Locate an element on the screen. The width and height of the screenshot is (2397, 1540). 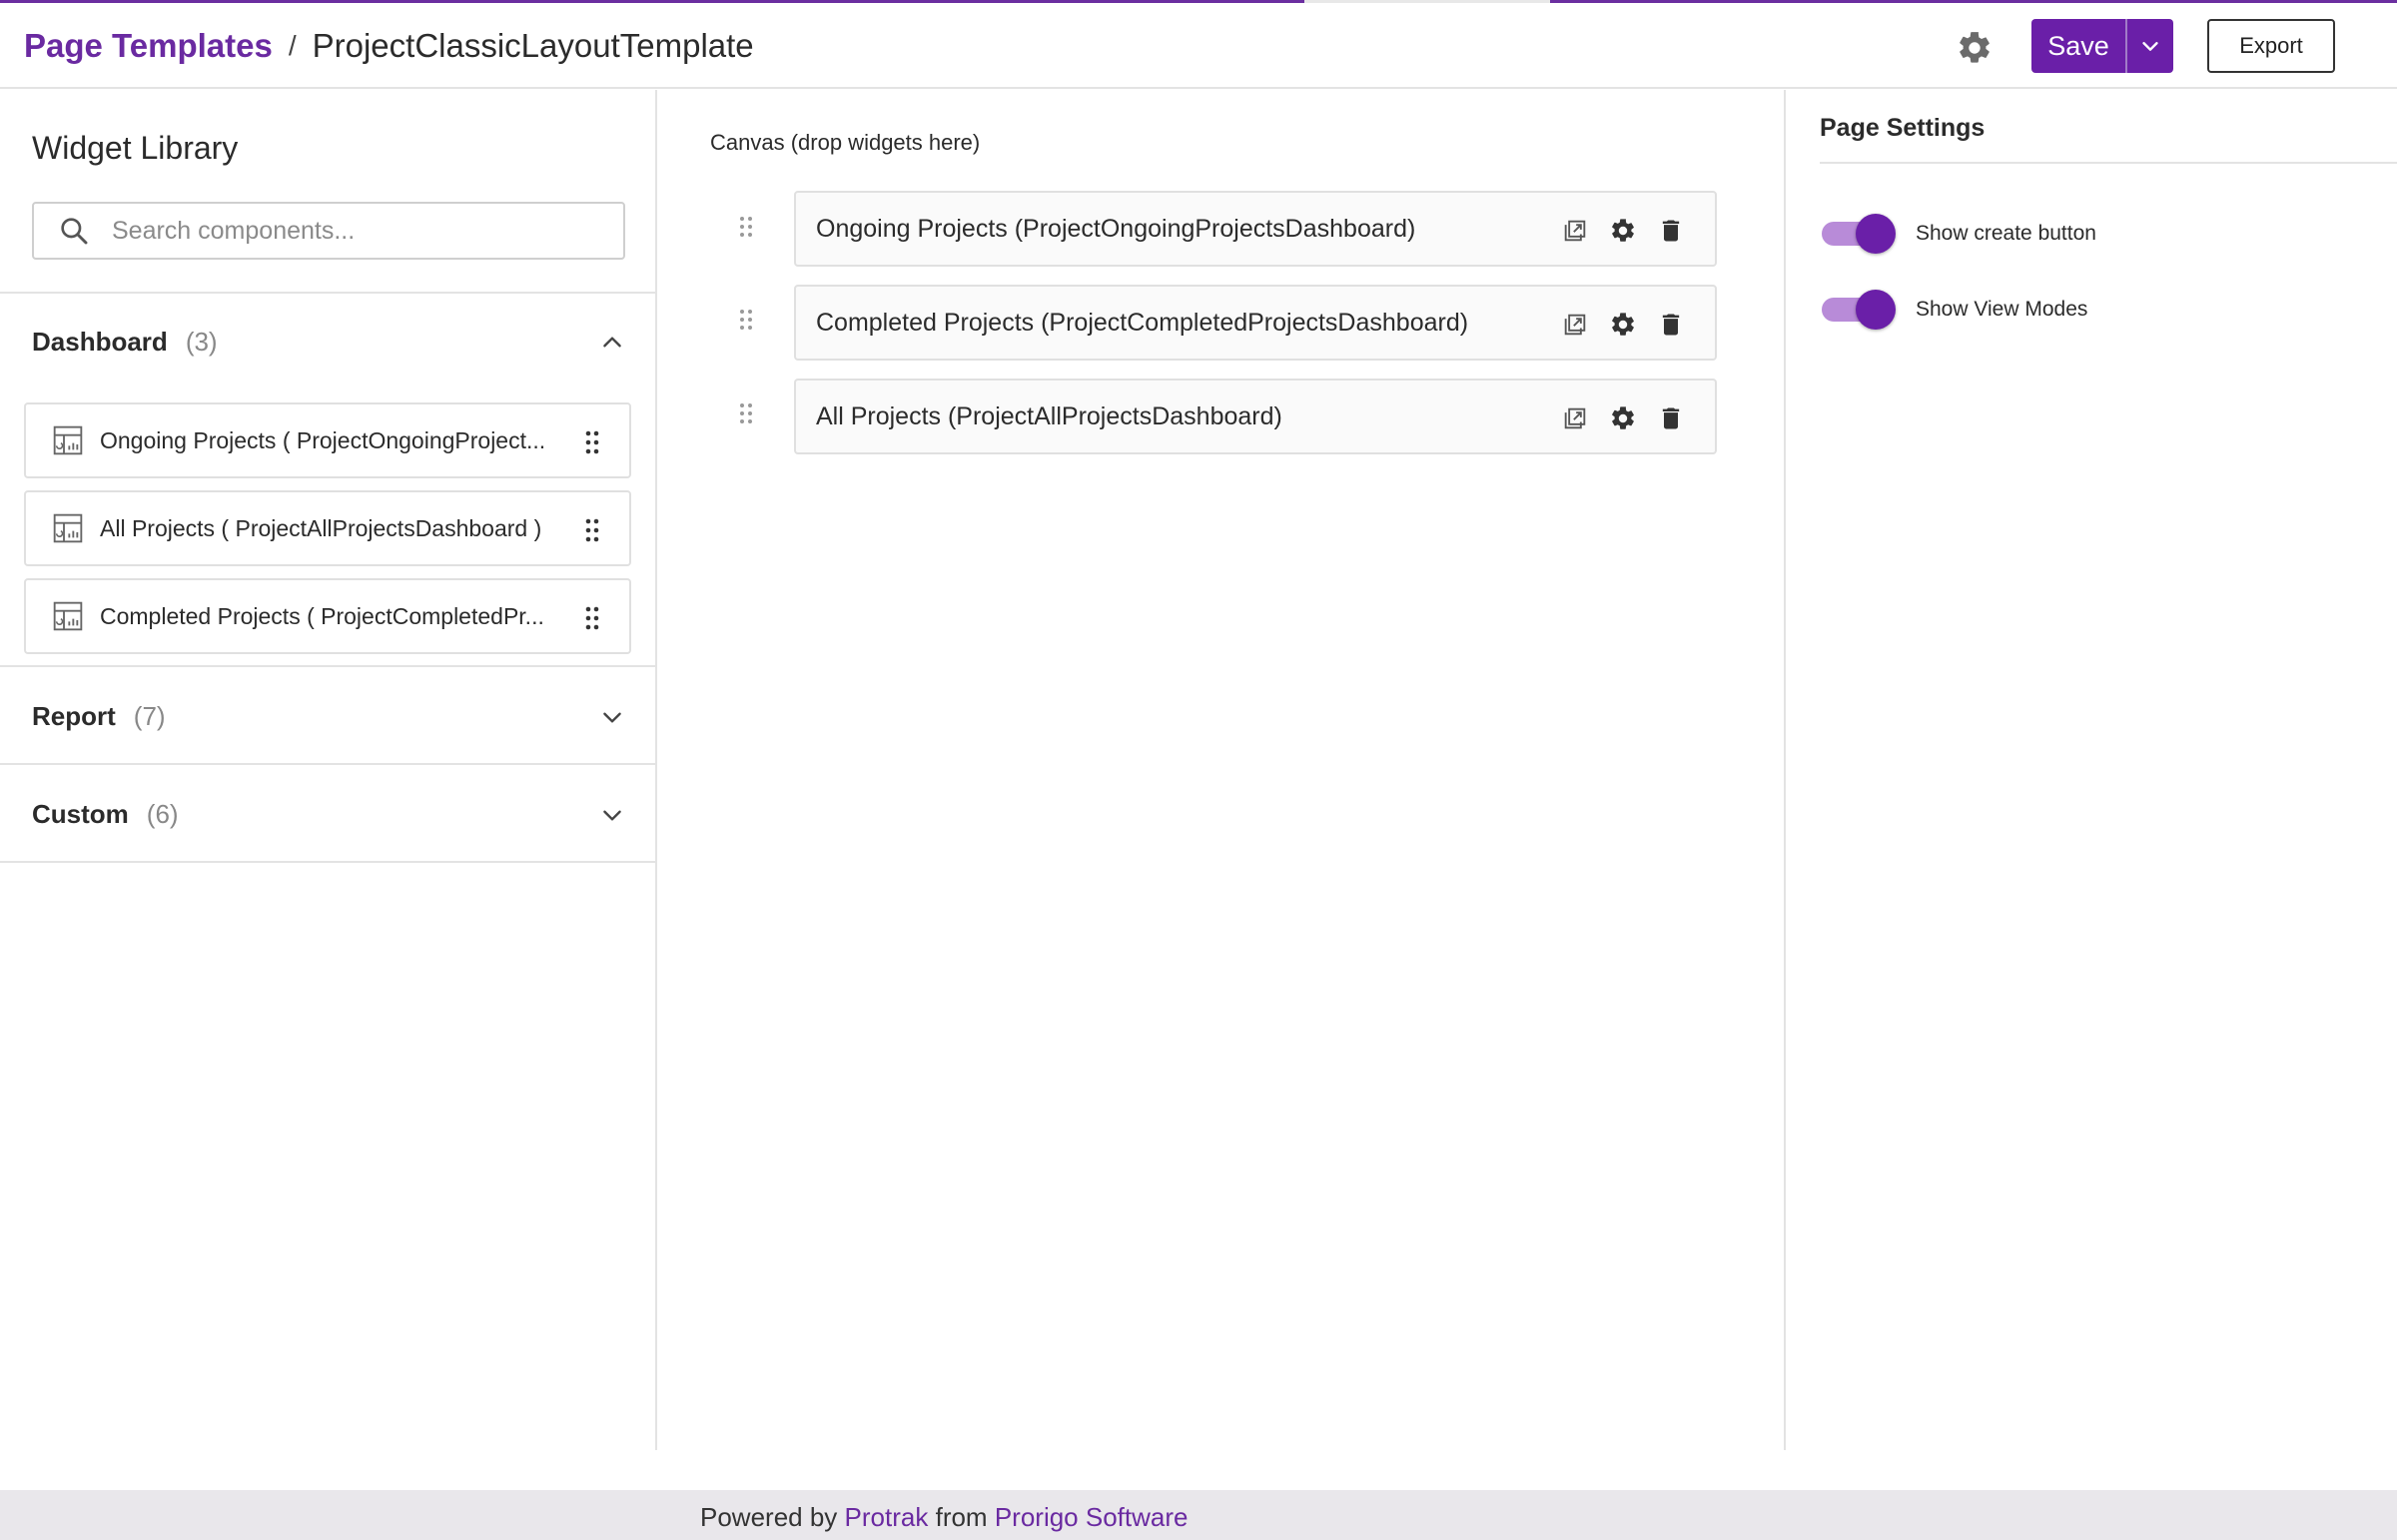
footer-company-link: Prorigo Software is located at coordinates (1092, 1517).